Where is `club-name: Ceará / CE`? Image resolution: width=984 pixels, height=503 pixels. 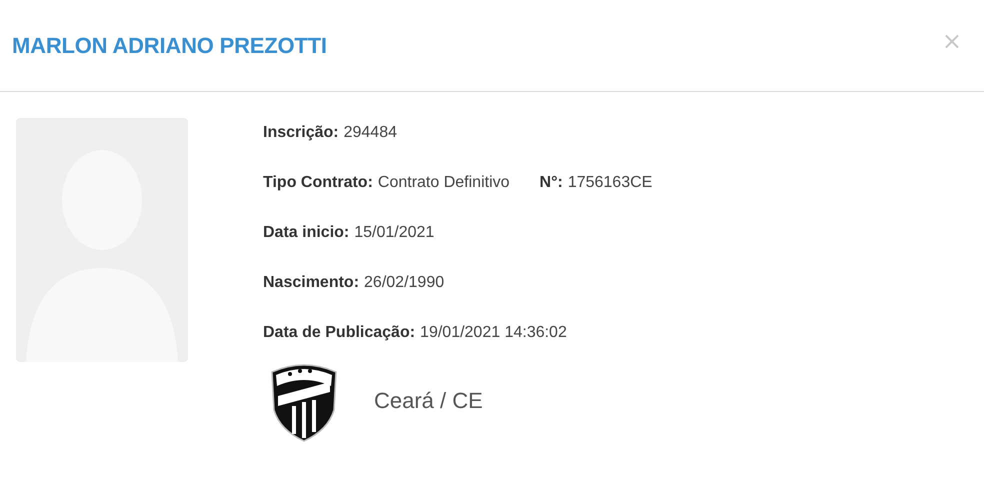
club-name: Ceará / CE is located at coordinates (428, 401).